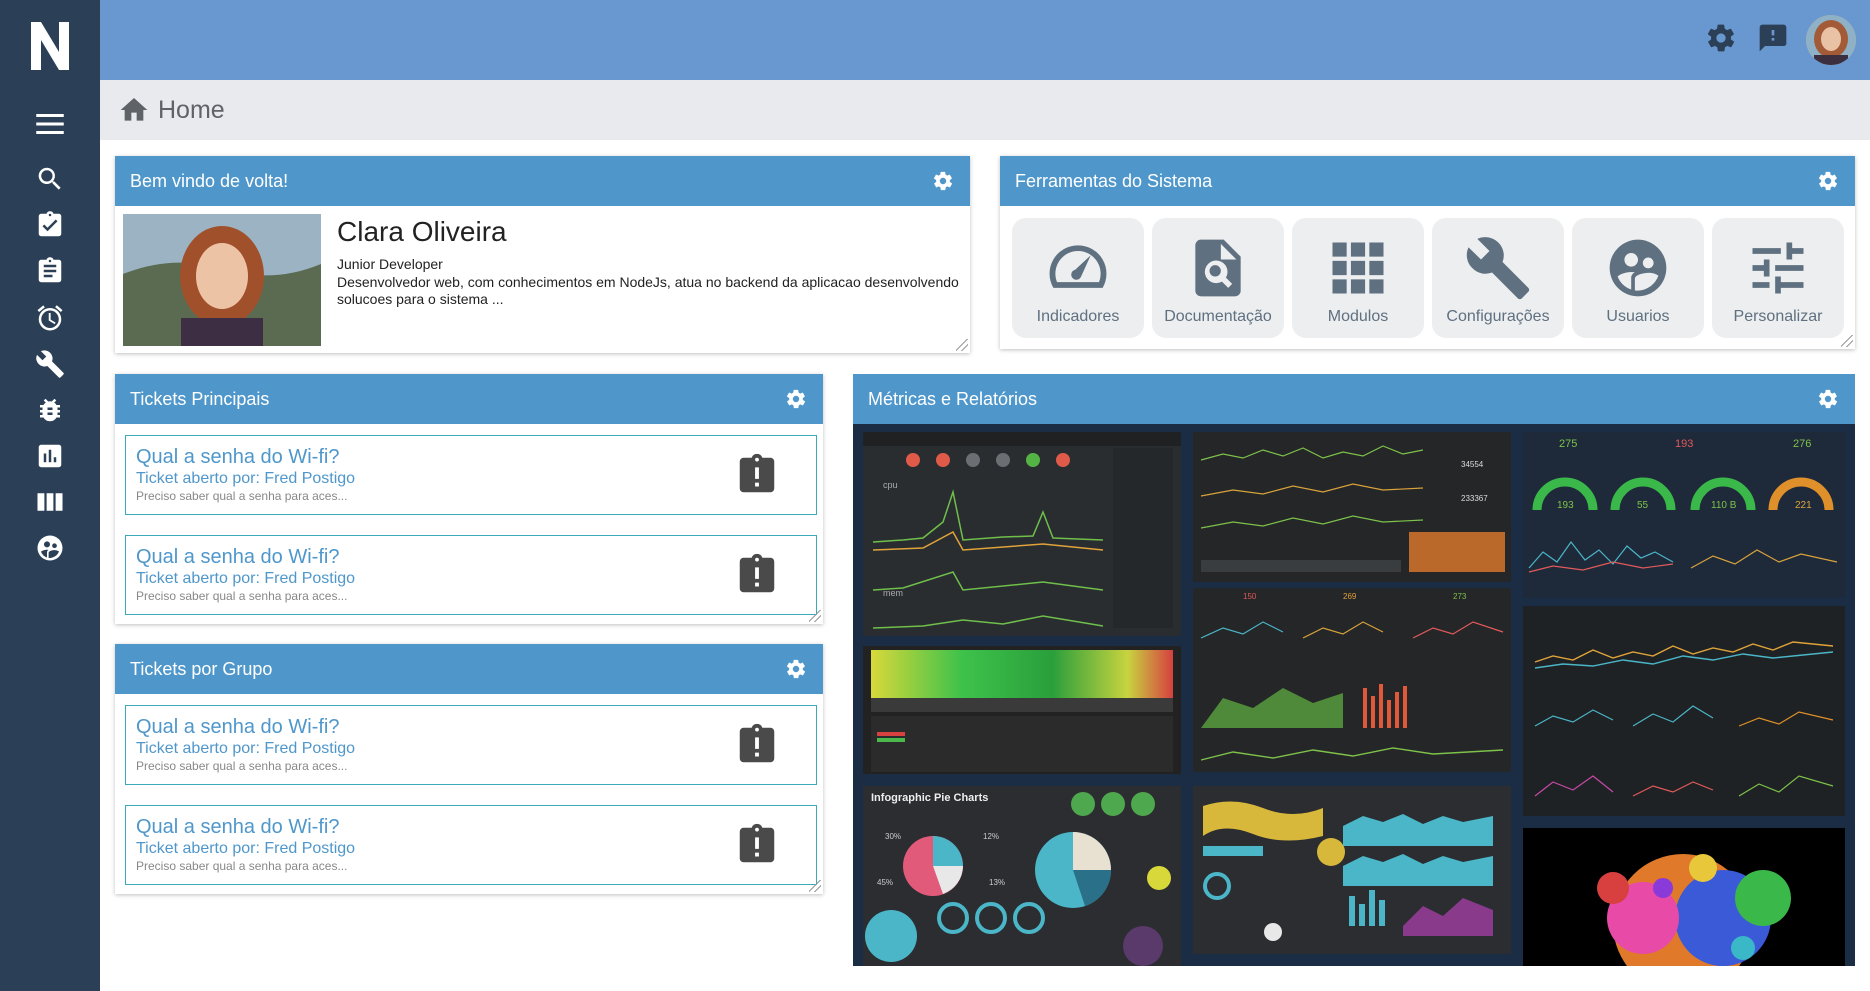  I want to click on thumb-stat: 275, so click(1568, 444).